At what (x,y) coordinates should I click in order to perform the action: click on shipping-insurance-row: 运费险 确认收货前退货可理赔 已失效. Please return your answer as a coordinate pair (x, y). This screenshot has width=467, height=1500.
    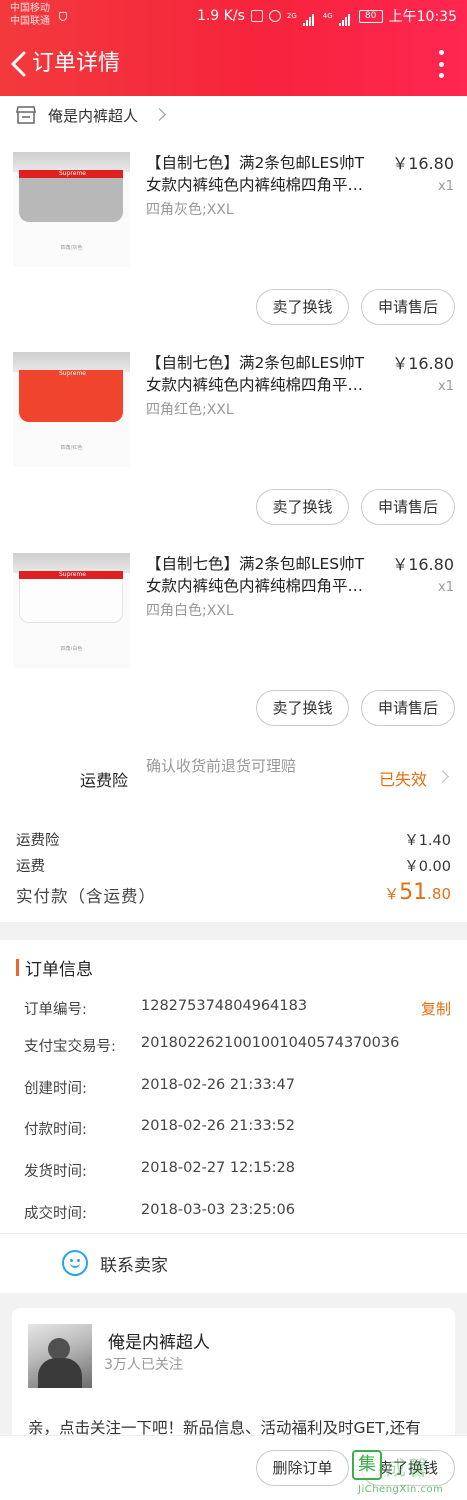
    Looking at the image, I should click on (233, 777).